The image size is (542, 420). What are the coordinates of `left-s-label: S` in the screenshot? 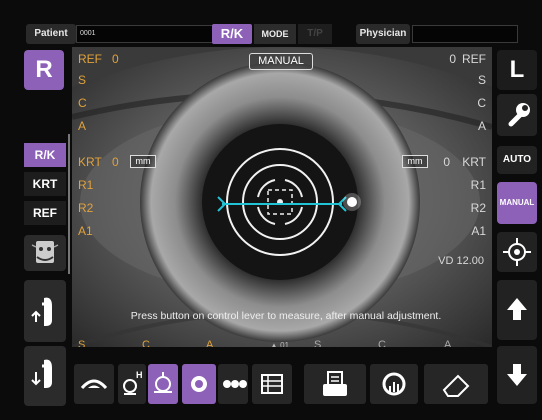 It's located at (82, 80).